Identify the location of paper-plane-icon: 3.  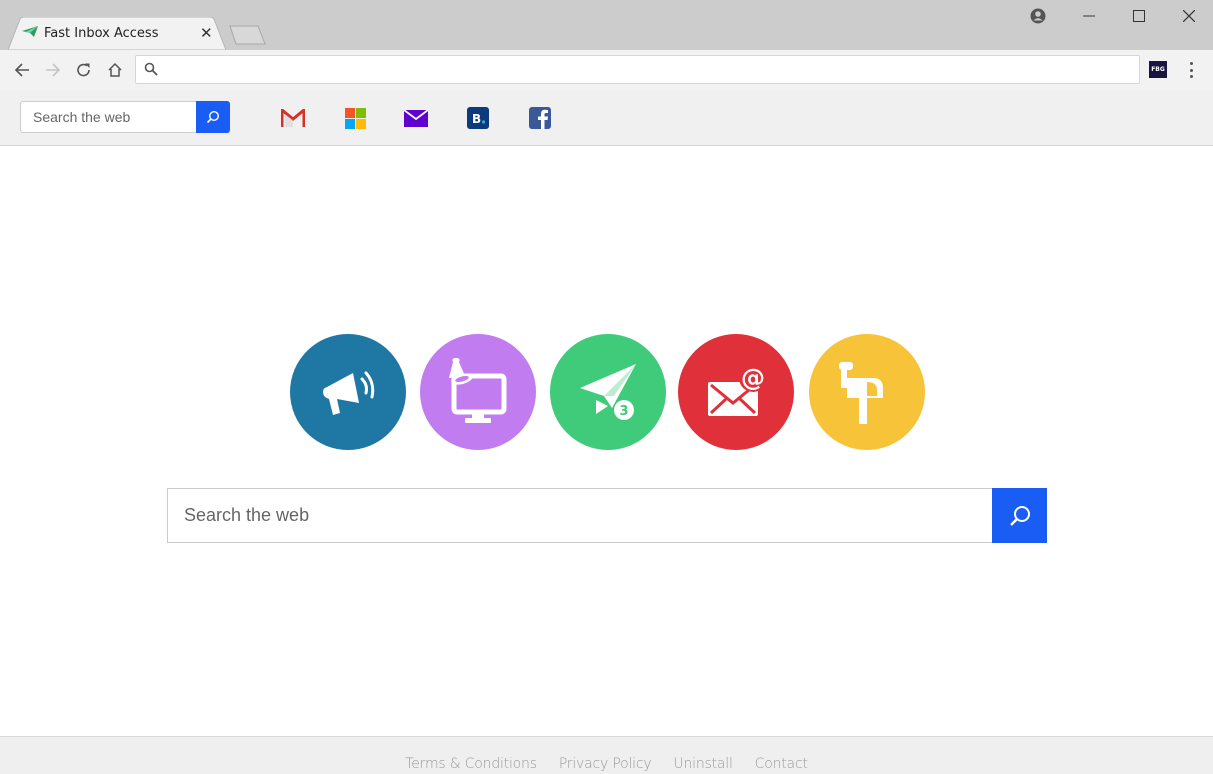
(608, 392).